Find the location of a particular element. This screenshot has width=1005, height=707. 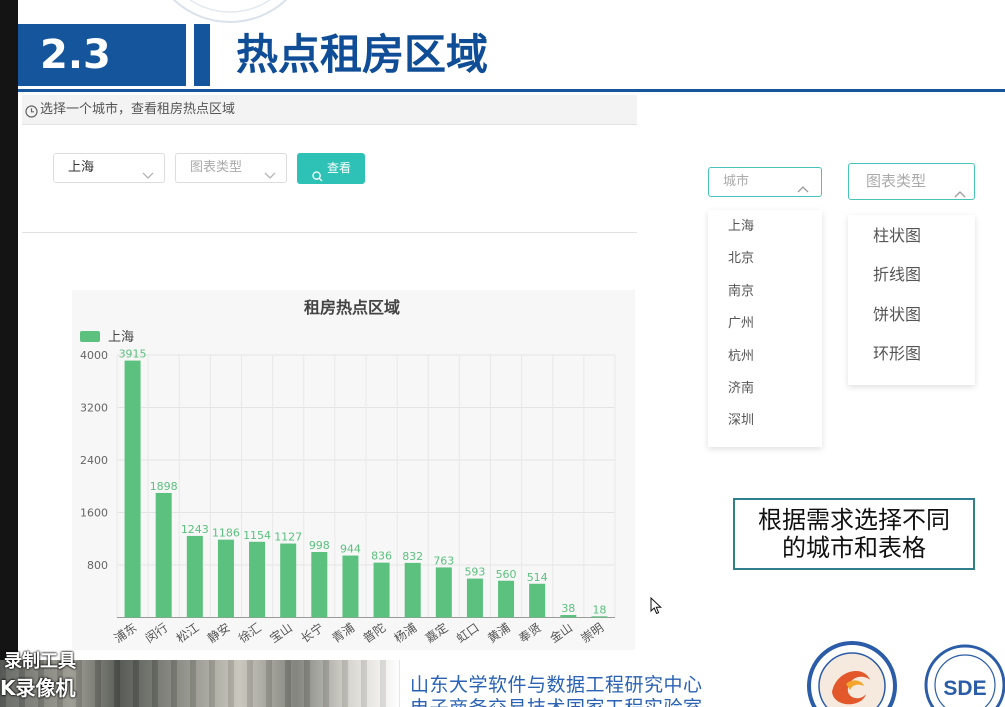

chart-bar-label: 560 is located at coordinates (506, 574).